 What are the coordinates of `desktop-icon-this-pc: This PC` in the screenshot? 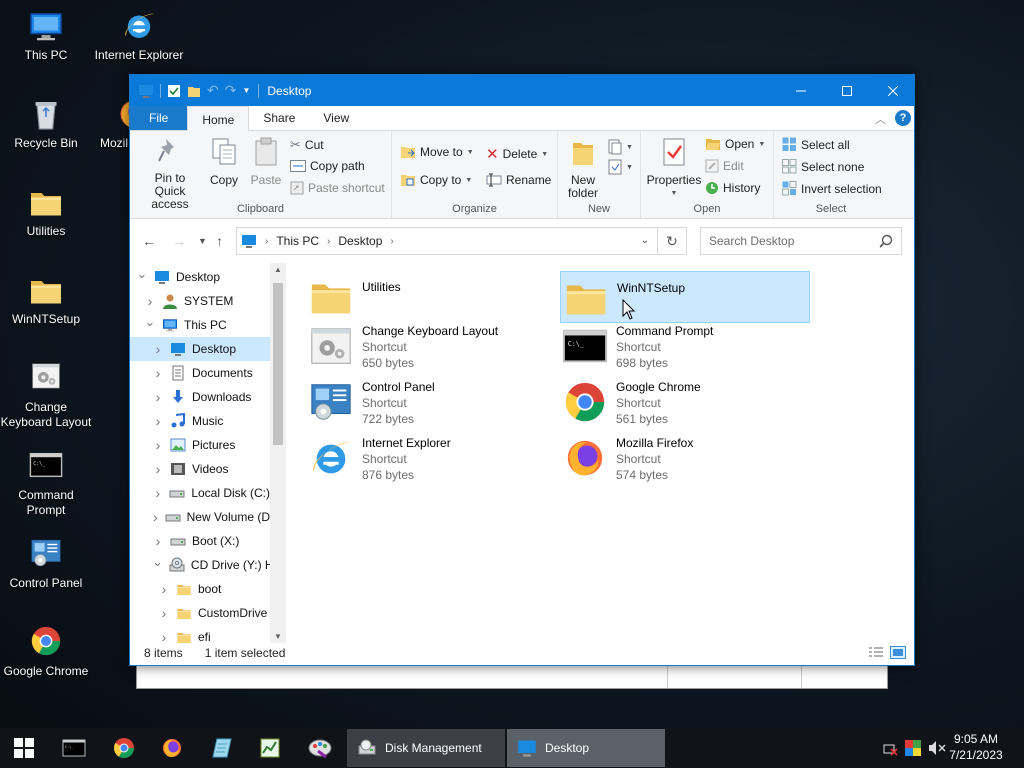 It's located at (46, 35).